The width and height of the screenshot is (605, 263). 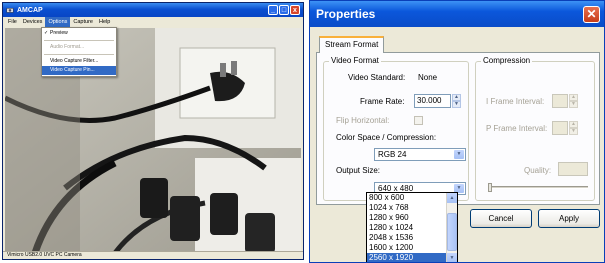 I want to click on p-frame-spinner: ▲ ▼, so click(x=573, y=128).